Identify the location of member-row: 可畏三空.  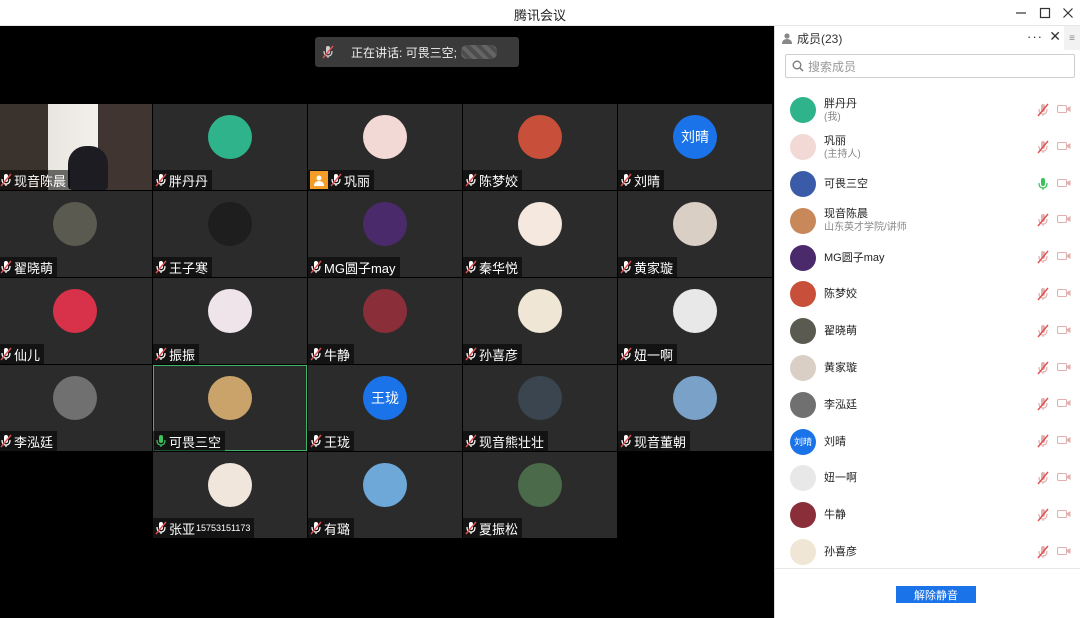
(927, 184).